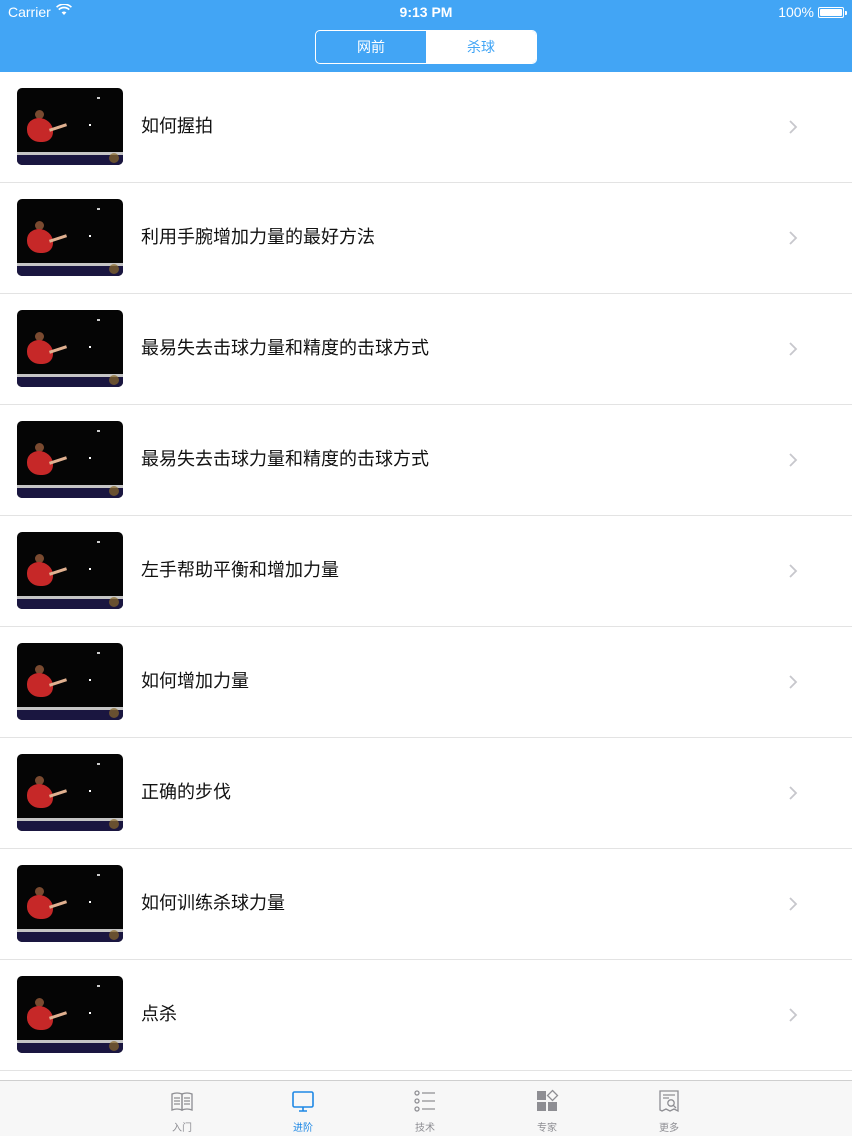 The image size is (852, 1136). I want to click on list-item-title: 左手帮助平衡和增加力量, so click(240, 570).